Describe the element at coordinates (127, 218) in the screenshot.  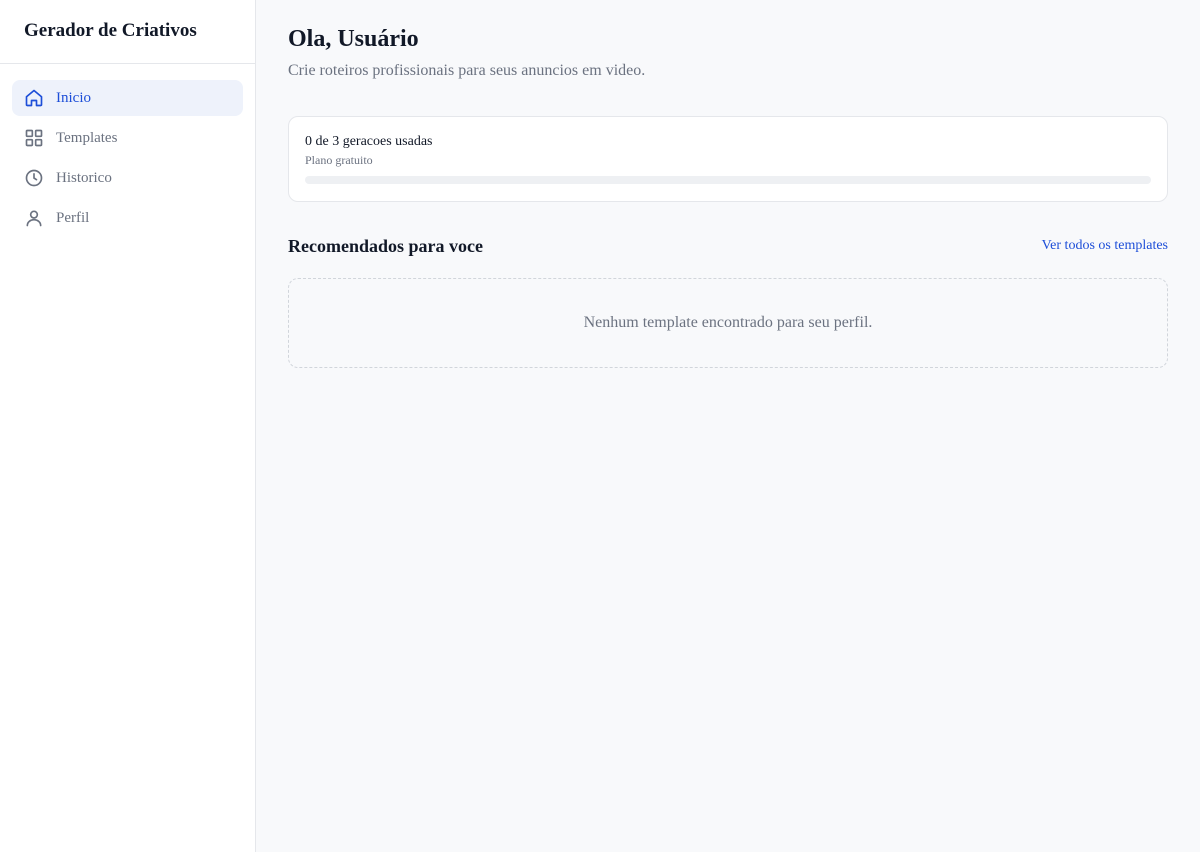
I see `sidebar-item-perfil: Perfil` at that location.